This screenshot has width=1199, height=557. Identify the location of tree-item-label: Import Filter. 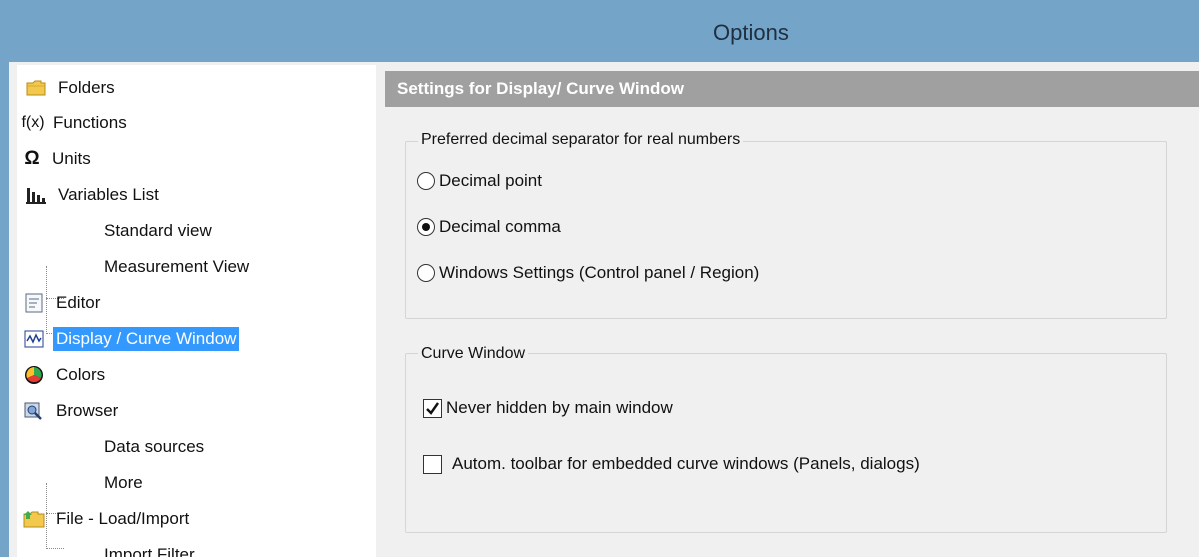
(149, 551).